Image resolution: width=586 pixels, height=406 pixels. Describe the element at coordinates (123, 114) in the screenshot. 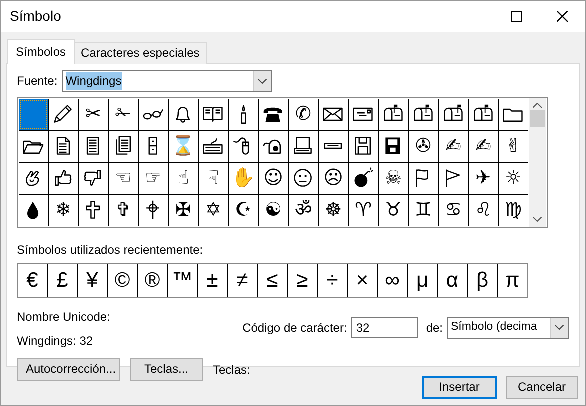

I see `symbol-cell: ✁` at that location.